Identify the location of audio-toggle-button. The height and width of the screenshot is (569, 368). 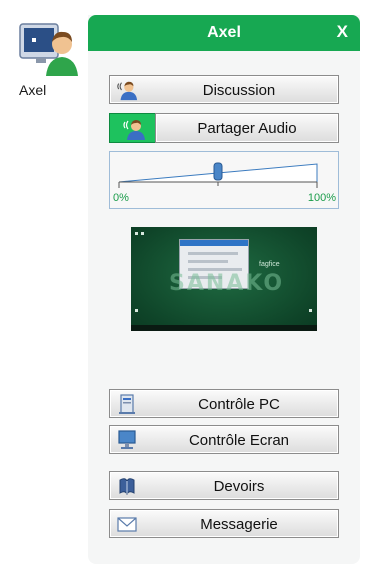
(133, 128).